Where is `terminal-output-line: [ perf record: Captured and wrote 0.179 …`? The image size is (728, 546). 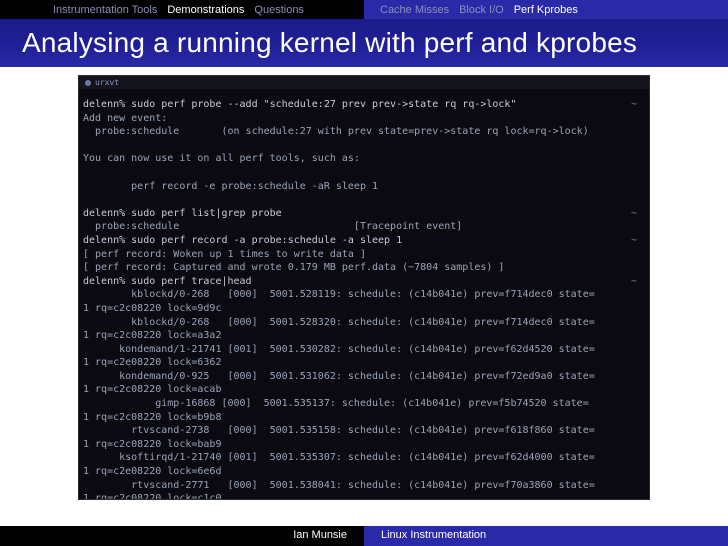 terminal-output-line: [ perf record: Captured and wrote 0.179 … is located at coordinates (364, 268).